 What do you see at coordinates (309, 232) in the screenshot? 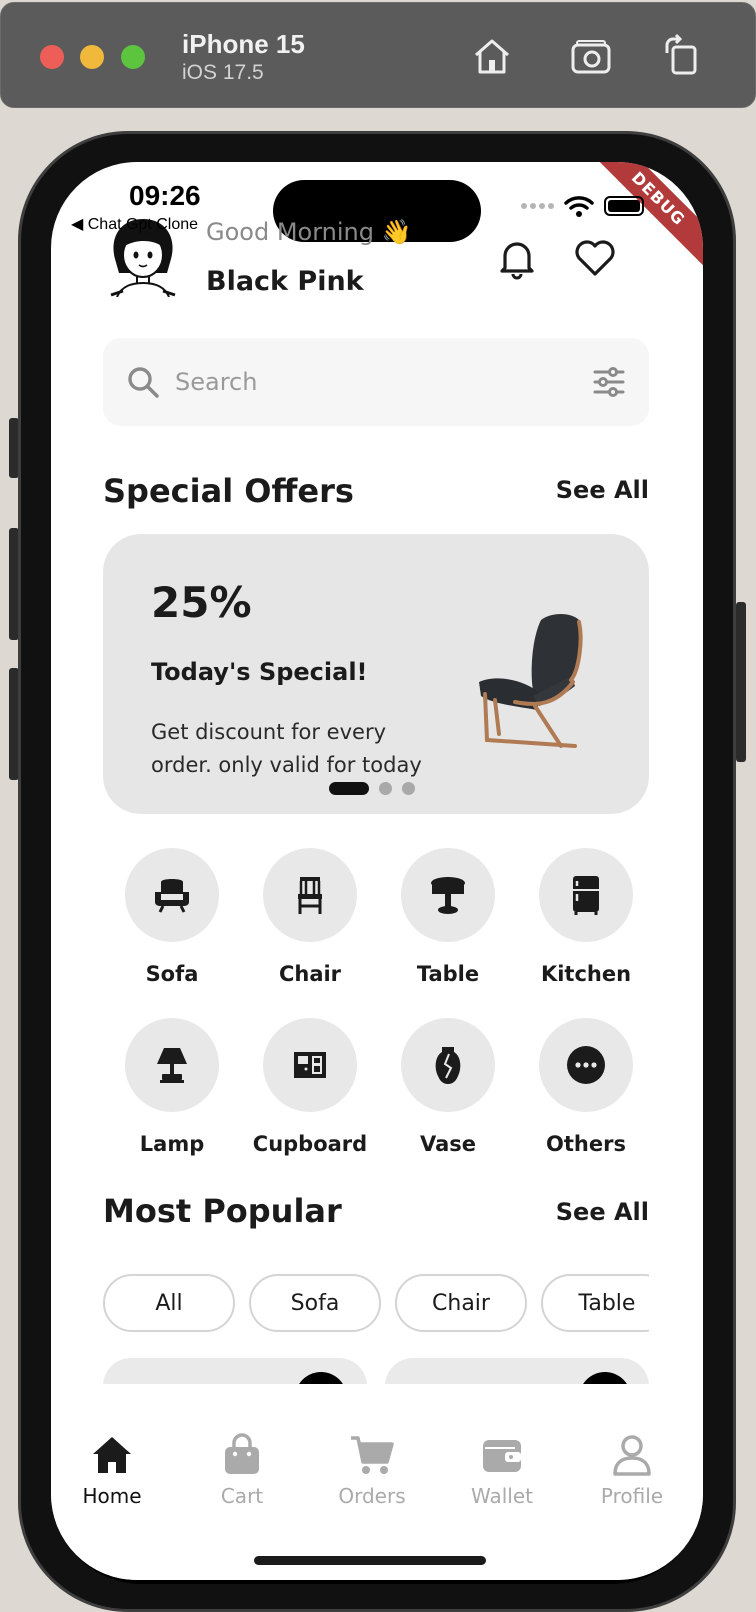
I see `greeting-text: Good Morning 👋` at bounding box center [309, 232].